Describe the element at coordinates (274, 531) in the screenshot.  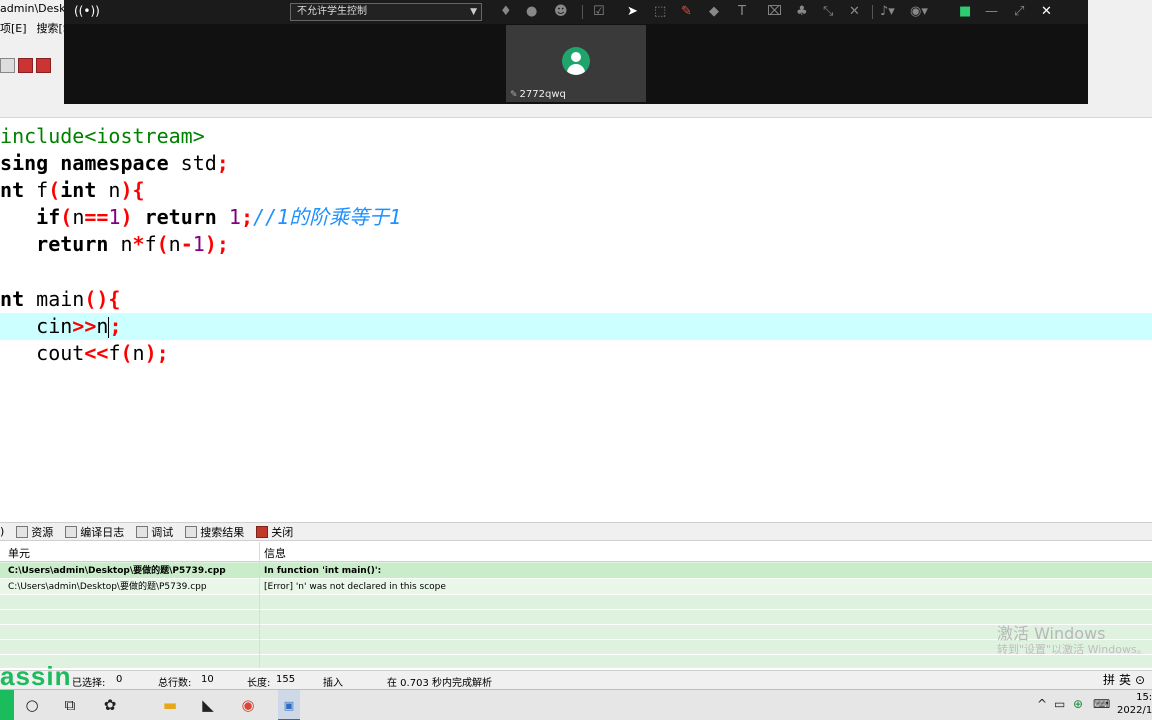
I see `tab-close: 关闭` at that location.